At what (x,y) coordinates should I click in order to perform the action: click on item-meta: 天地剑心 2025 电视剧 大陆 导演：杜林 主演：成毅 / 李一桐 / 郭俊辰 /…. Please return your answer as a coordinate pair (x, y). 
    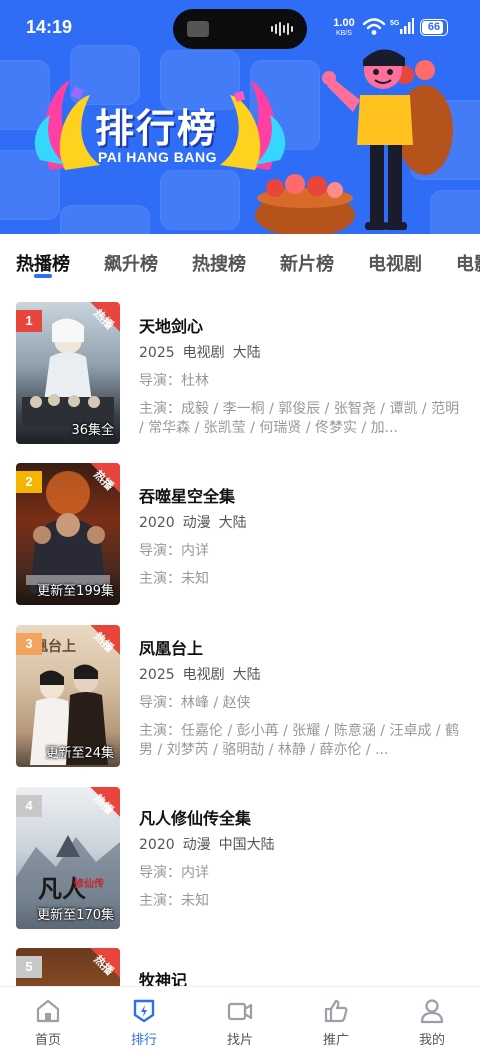
    Looking at the image, I should click on (301, 377).